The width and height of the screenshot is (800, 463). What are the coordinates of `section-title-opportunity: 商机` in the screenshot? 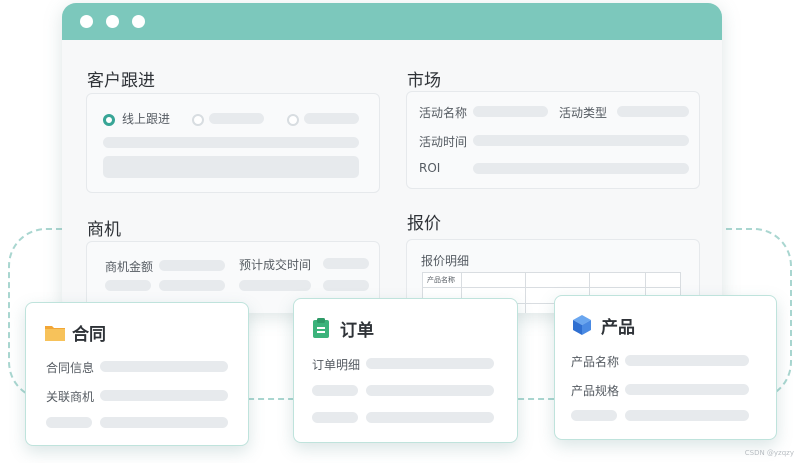 It's located at (104, 230).